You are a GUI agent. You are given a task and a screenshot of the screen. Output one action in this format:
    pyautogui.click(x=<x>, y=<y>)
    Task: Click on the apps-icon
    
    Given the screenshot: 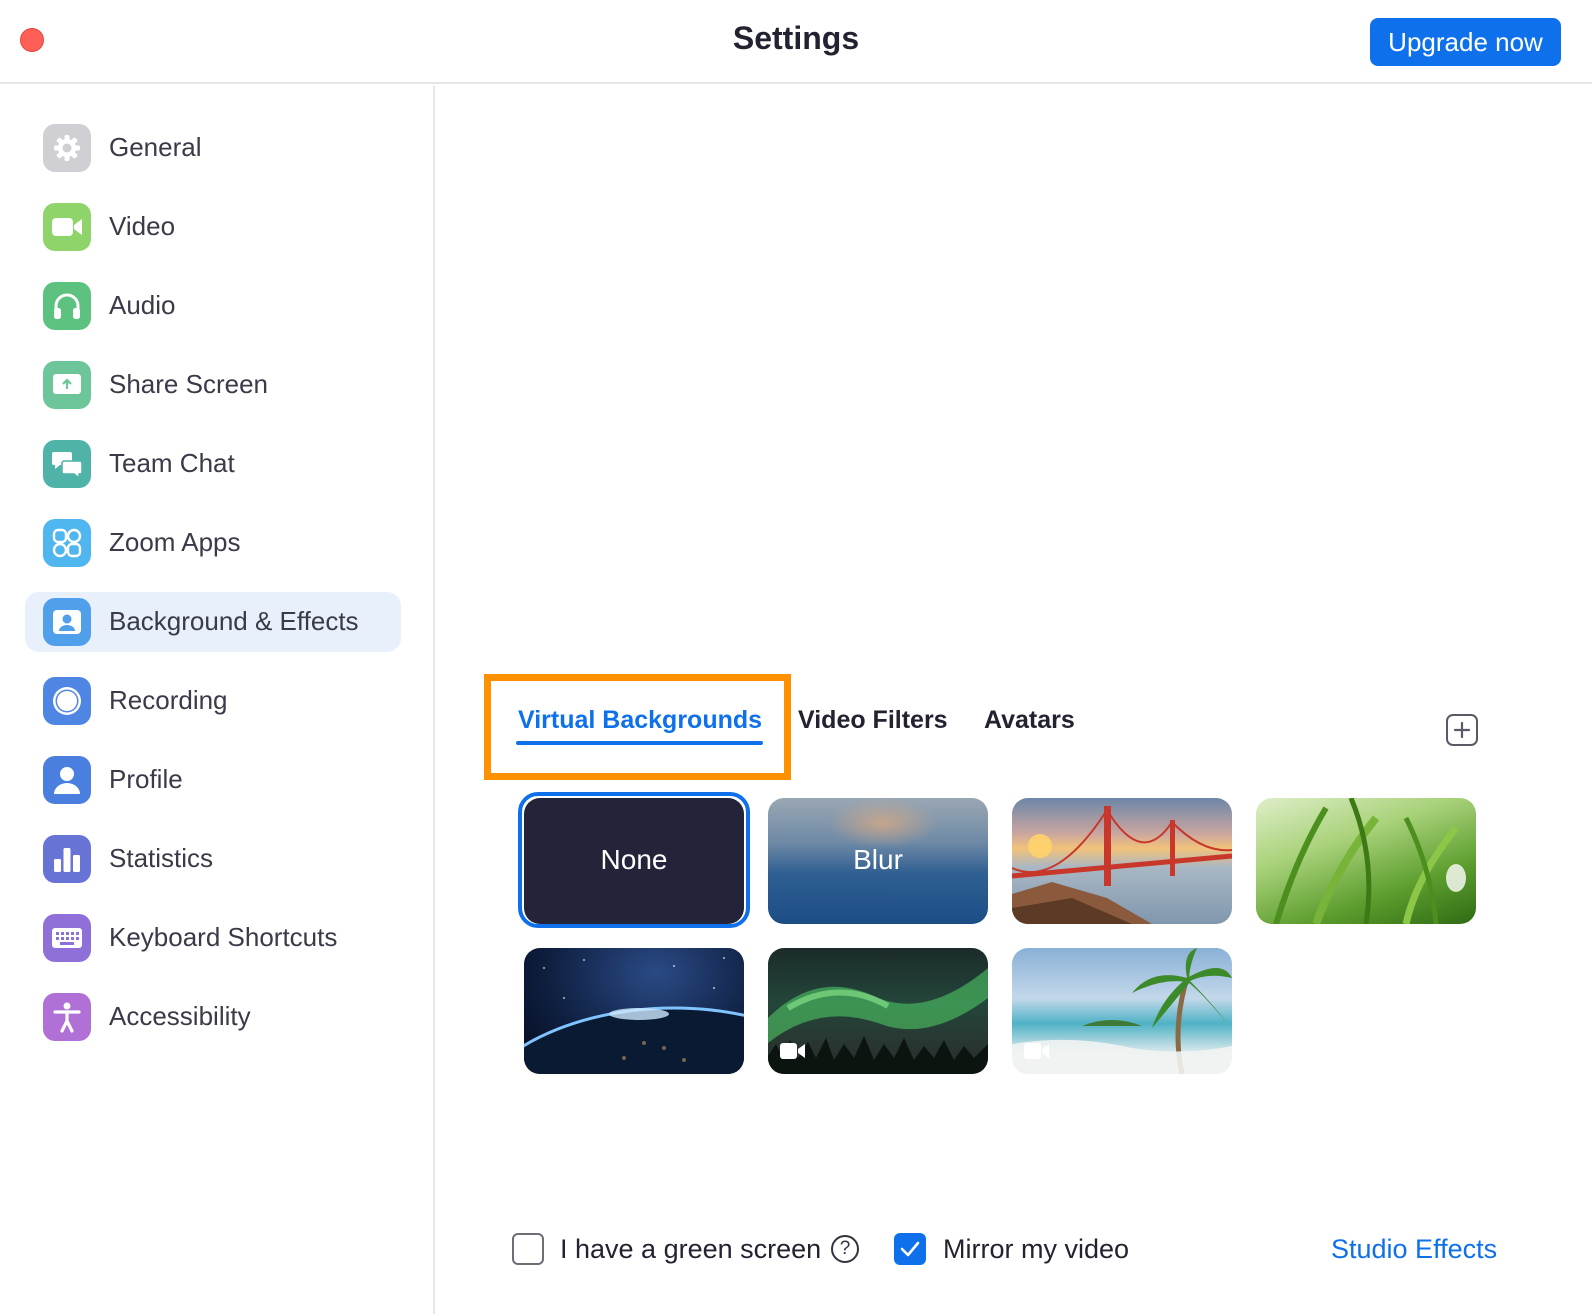 What is the action you would take?
    pyautogui.click(x=67, y=543)
    